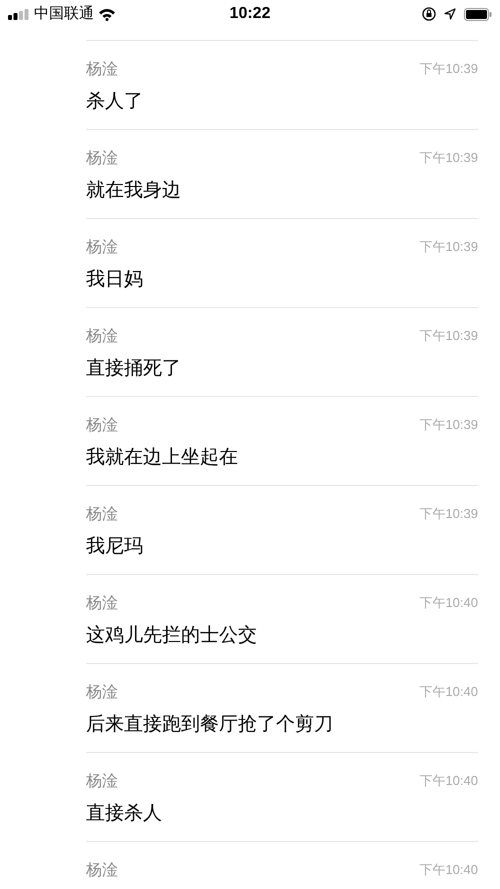  What do you see at coordinates (162, 458) in the screenshot?
I see `message-text: 我就在边上坐起在` at bounding box center [162, 458].